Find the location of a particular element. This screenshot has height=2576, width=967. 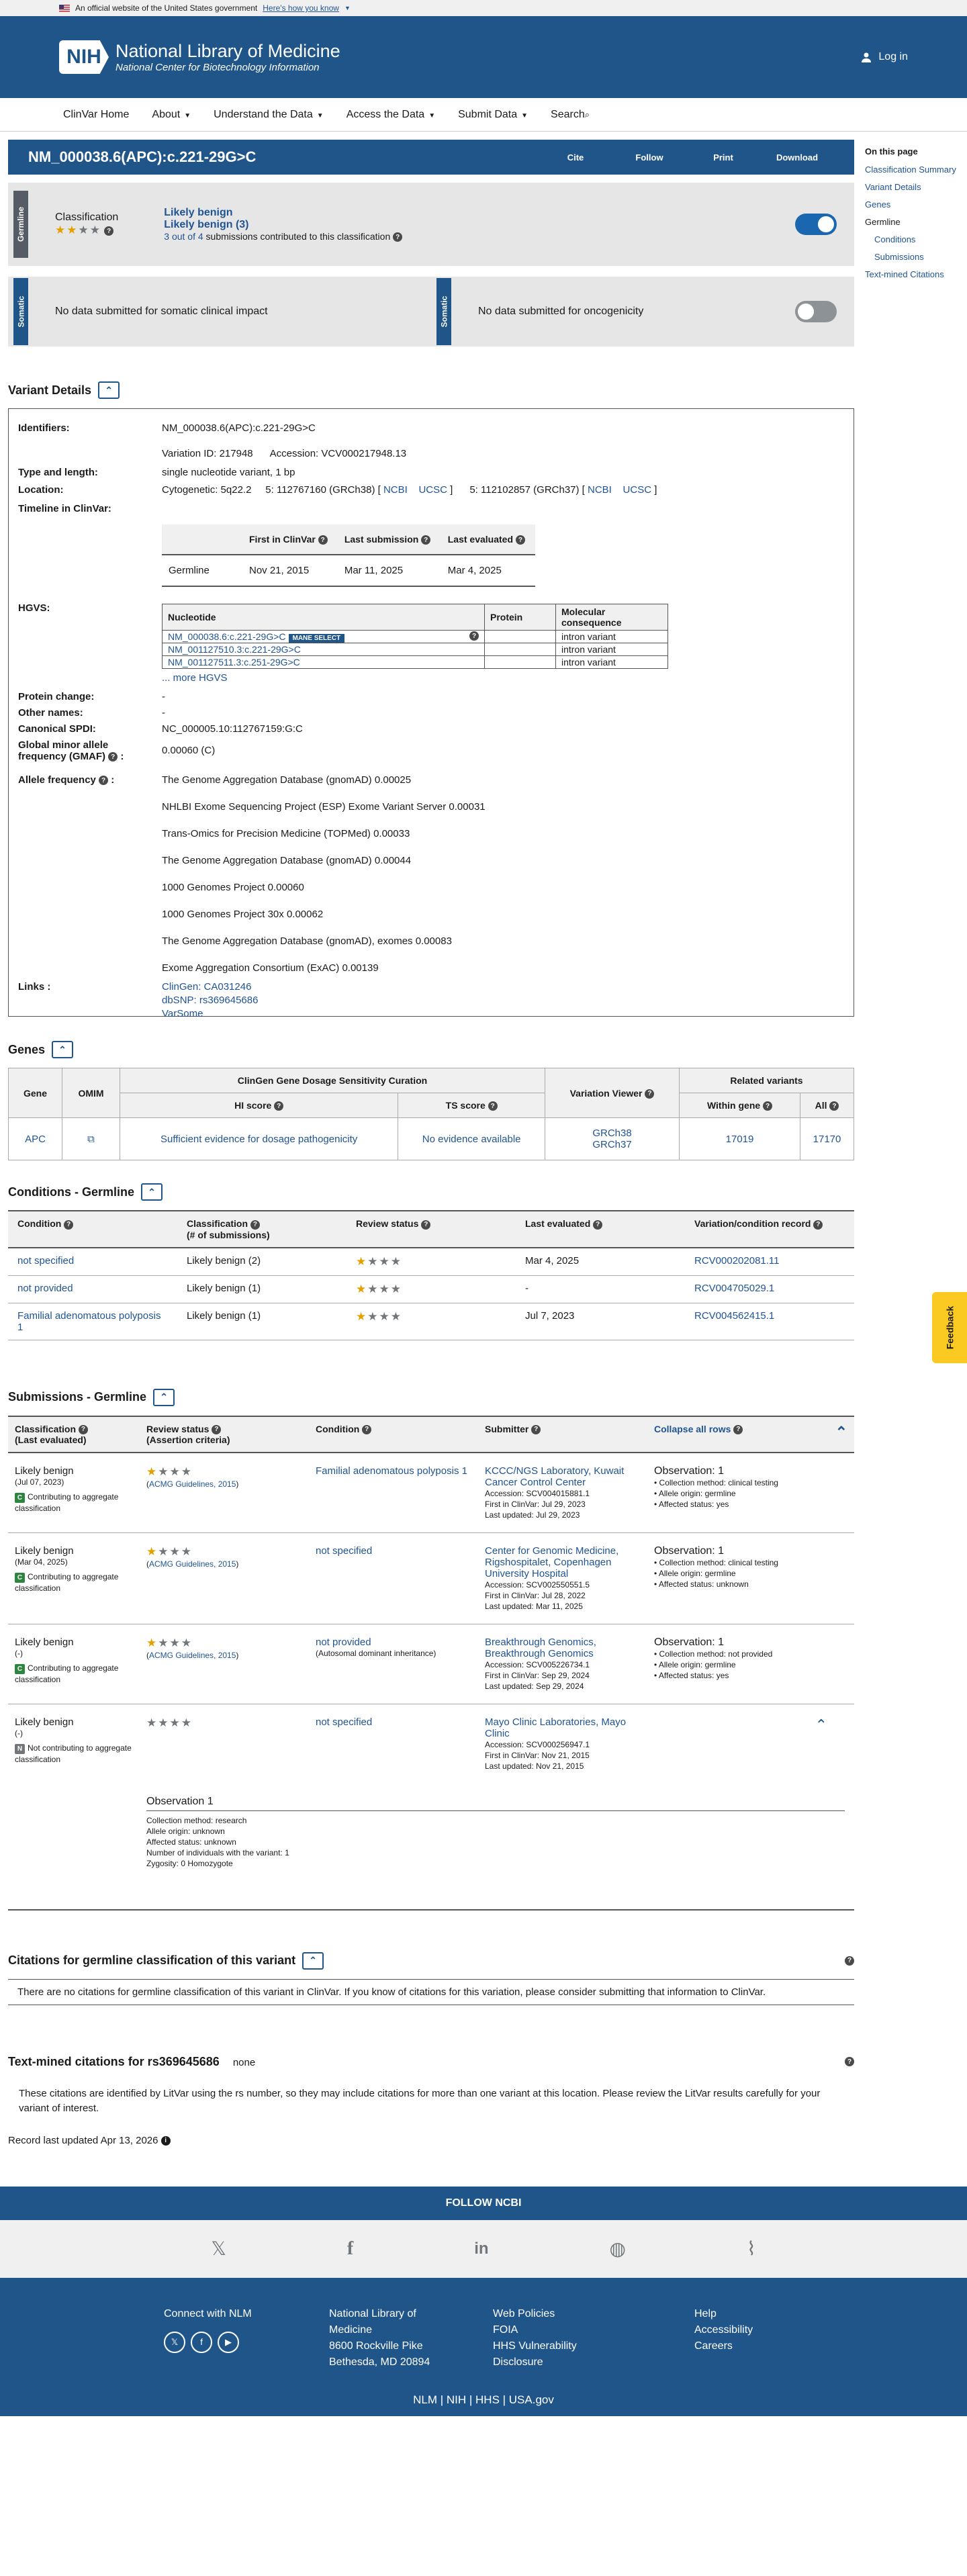

external-link-icon: ⧉ is located at coordinates (91, 1139).